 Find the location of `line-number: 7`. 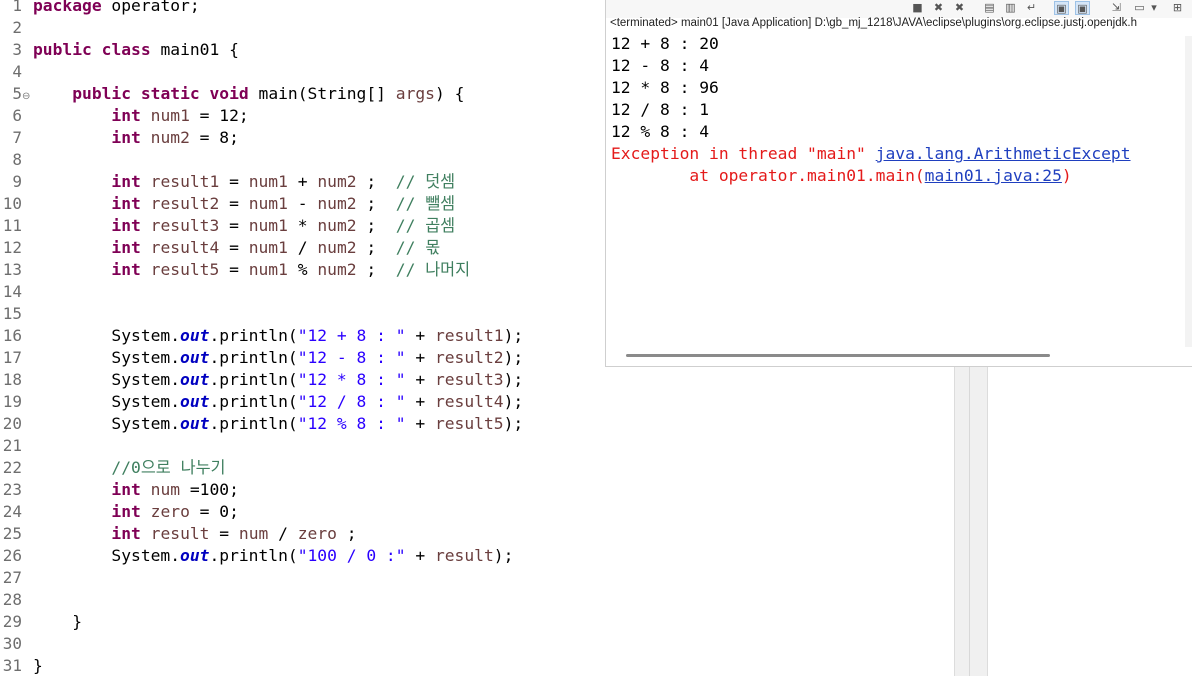

line-number: 7 is located at coordinates (17, 137).